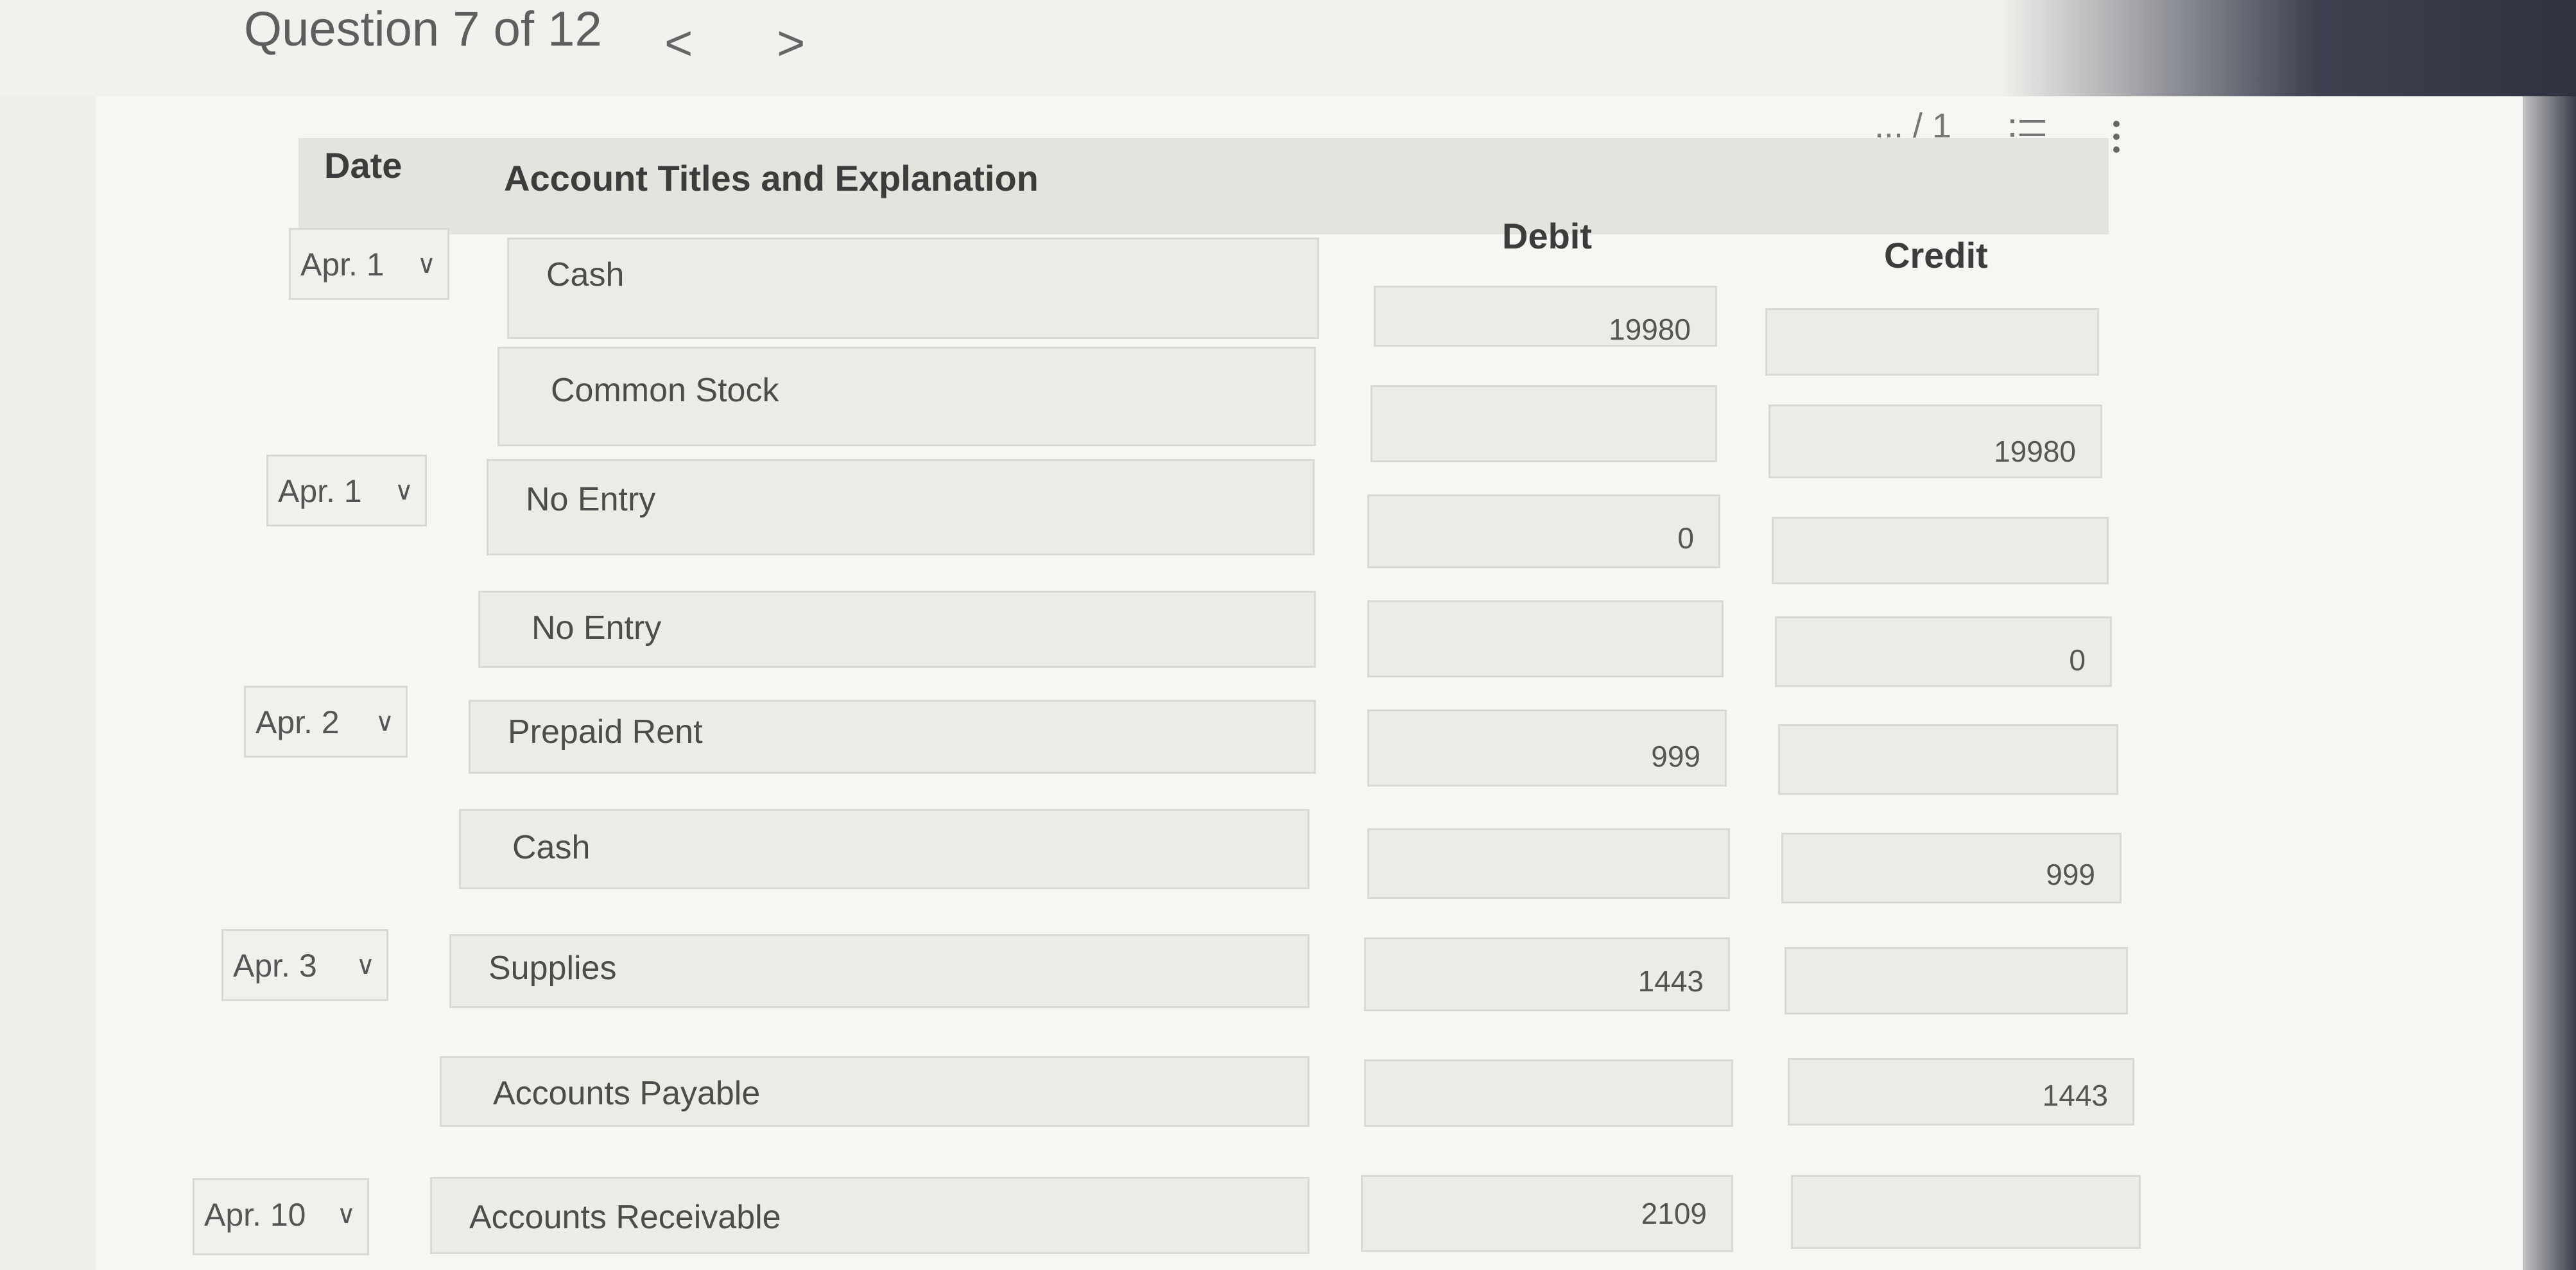 Image resolution: width=2576 pixels, height=1270 pixels. What do you see at coordinates (772, 178) in the screenshot?
I see `header-account: Account Titles and Explanation` at bounding box center [772, 178].